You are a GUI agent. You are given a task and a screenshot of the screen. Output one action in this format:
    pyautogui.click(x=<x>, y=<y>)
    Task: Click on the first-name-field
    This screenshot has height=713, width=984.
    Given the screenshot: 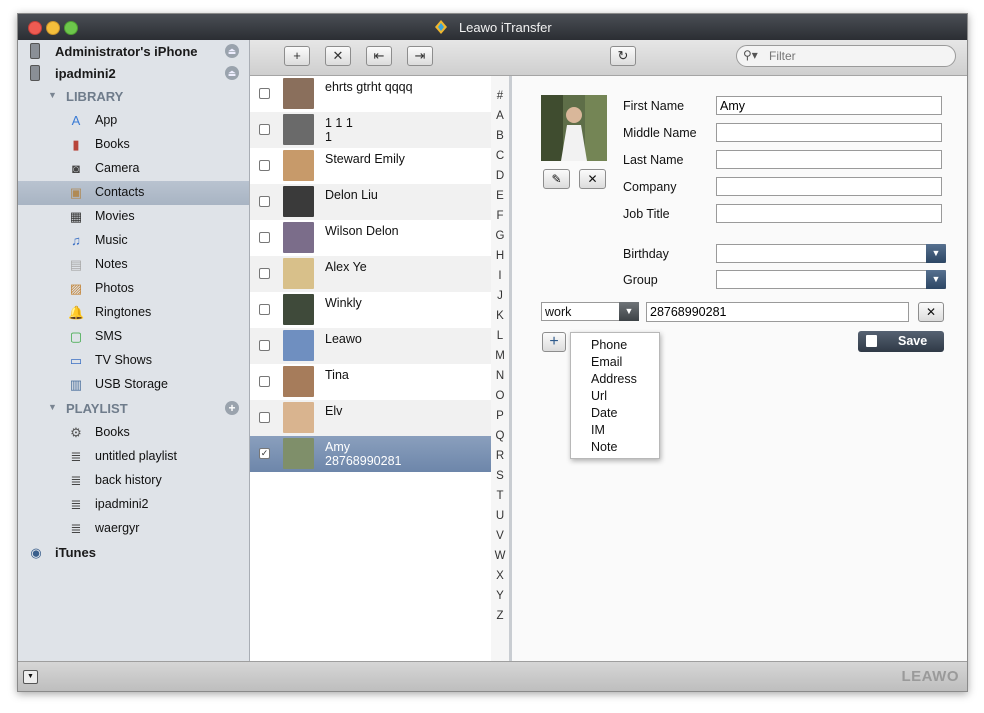 What is the action you would take?
    pyautogui.click(x=829, y=105)
    